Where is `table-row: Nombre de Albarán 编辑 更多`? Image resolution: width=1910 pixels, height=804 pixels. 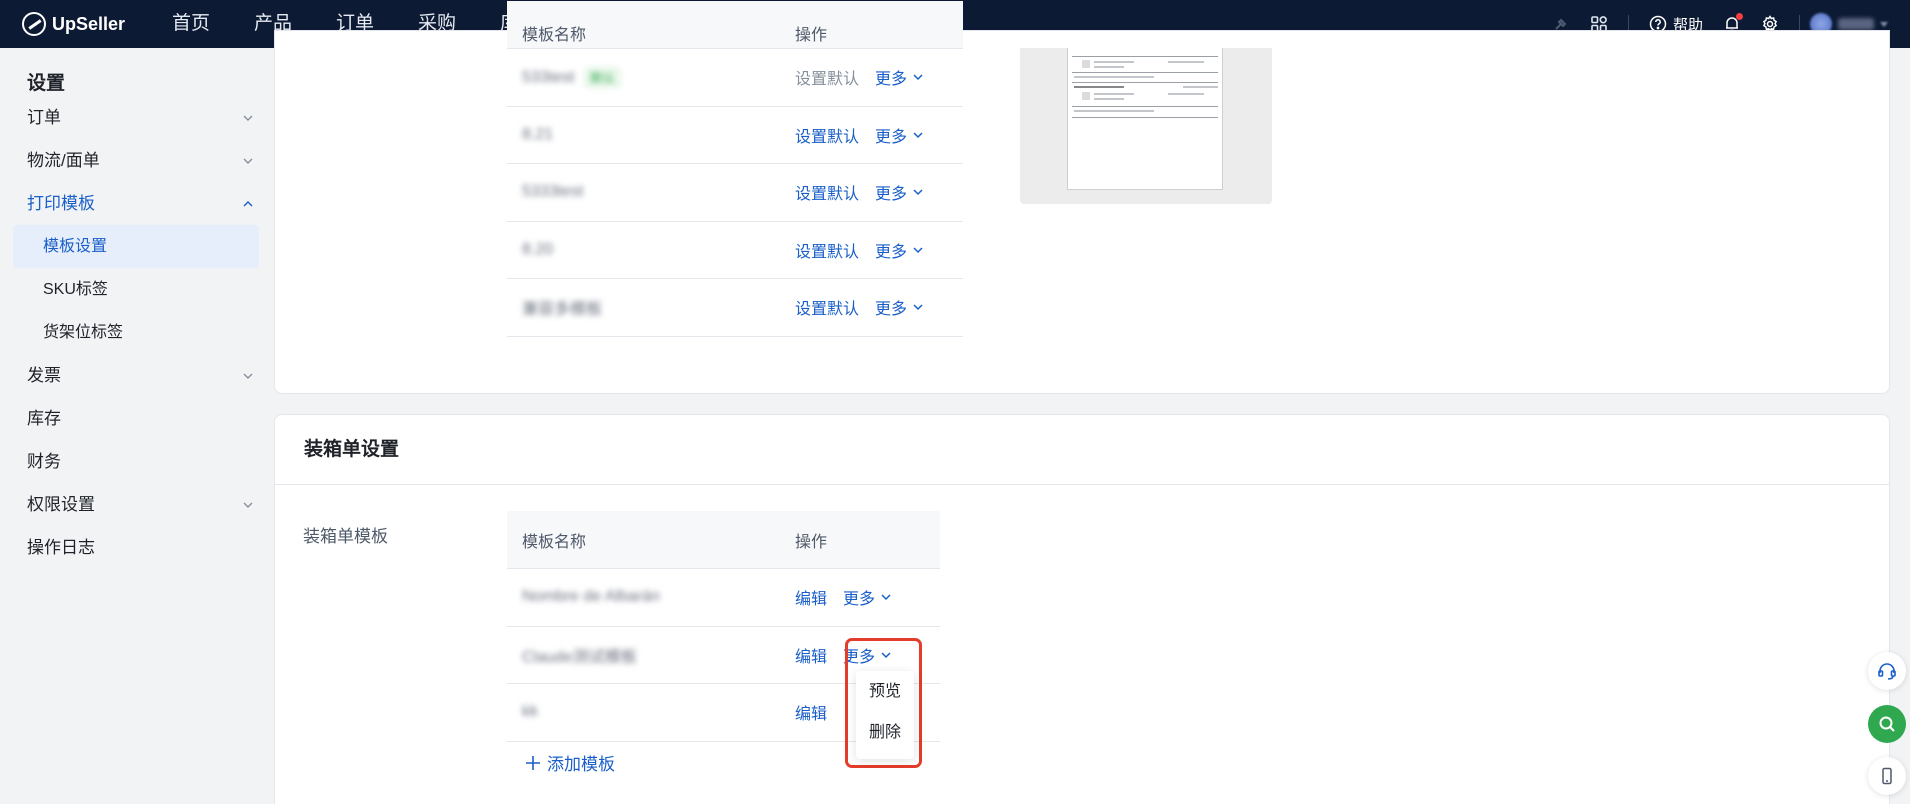 table-row: Nombre de Albarán 编辑 更多 is located at coordinates (723, 598).